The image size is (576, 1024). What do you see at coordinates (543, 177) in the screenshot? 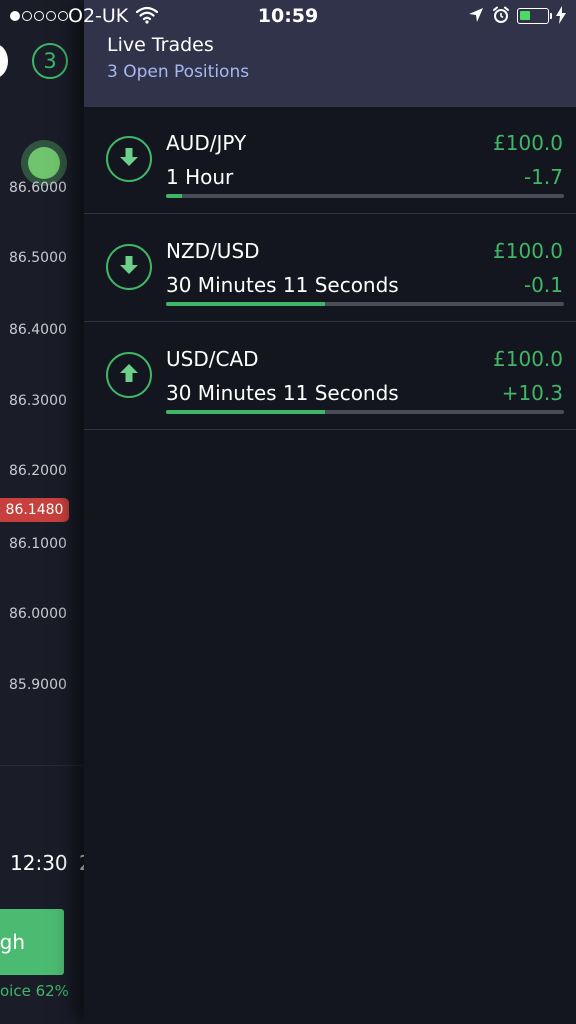
I see `trade-pnl: -1.7` at bounding box center [543, 177].